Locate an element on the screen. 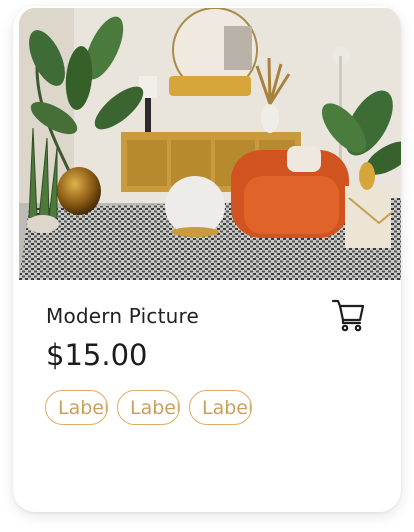 This screenshot has height=532, width=414. add-to-cart-button is located at coordinates (348, 315).